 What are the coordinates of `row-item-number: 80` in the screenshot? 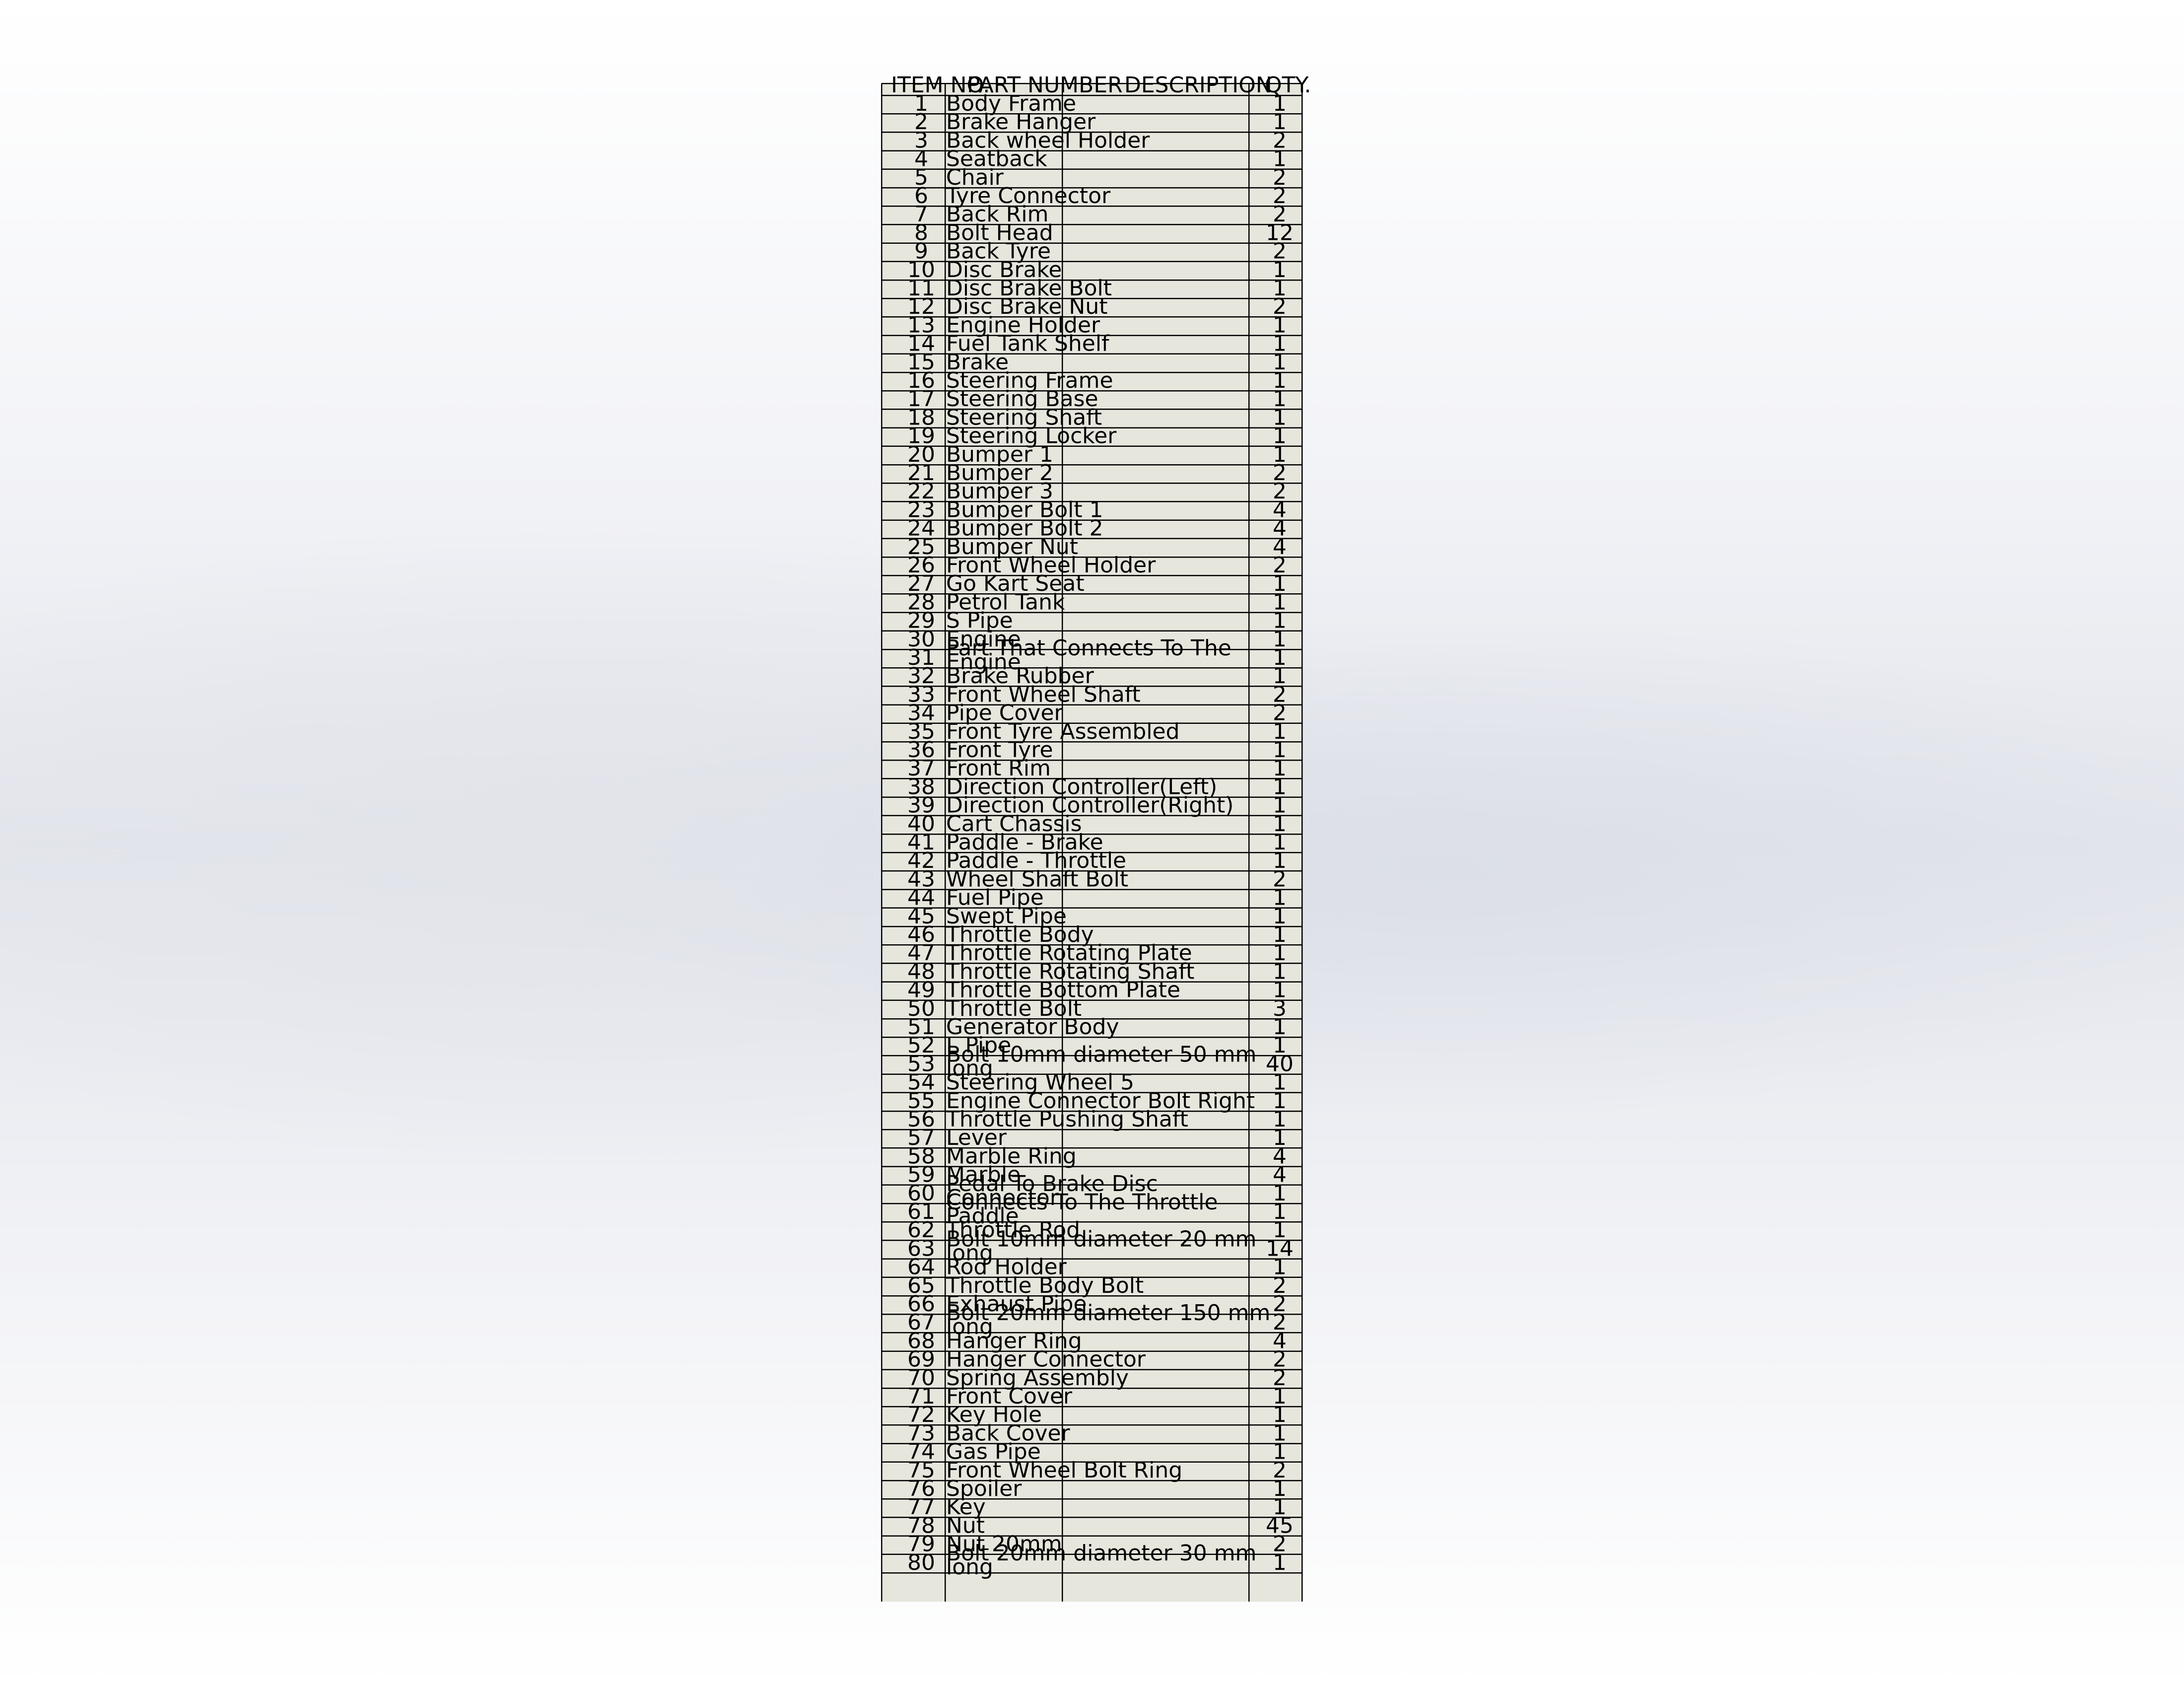 It's located at (921, 1562).